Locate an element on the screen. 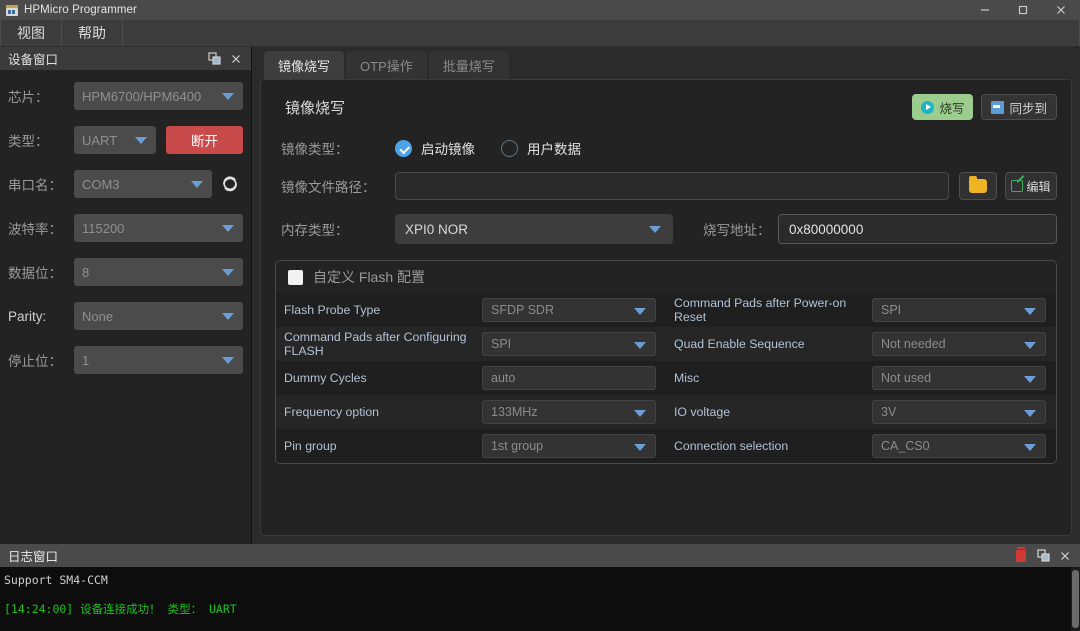 The image size is (1080, 631). radio-user-data: 用户数据 is located at coordinates (541, 148).